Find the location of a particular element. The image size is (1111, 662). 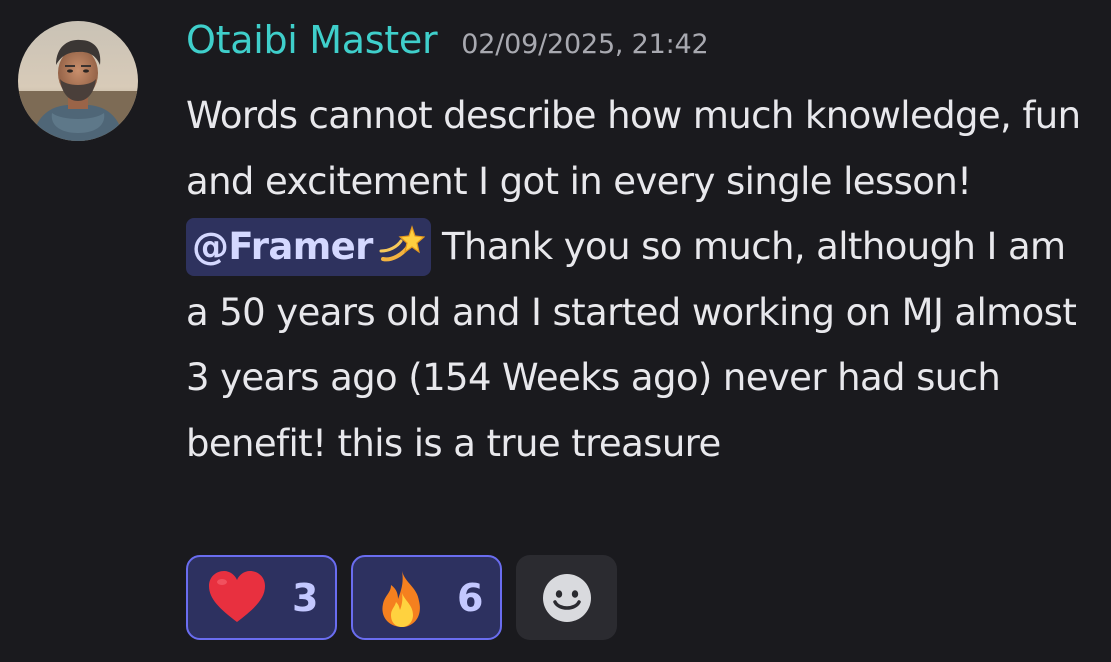

username: Otaibi Master is located at coordinates (312, 40).